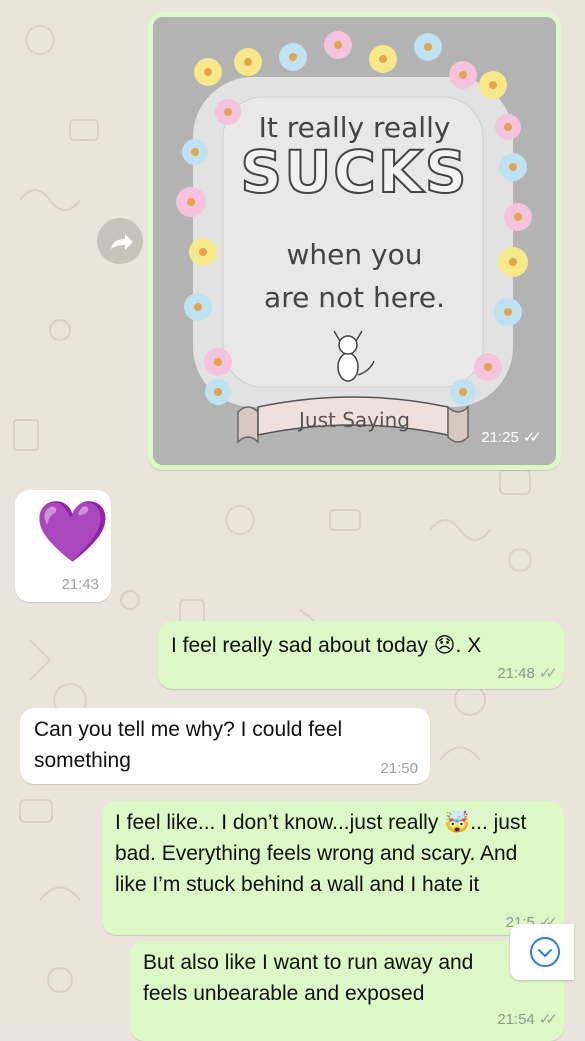  What do you see at coordinates (527, 673) in the screenshot?
I see `message-time: 21:48 ✓✓` at bounding box center [527, 673].